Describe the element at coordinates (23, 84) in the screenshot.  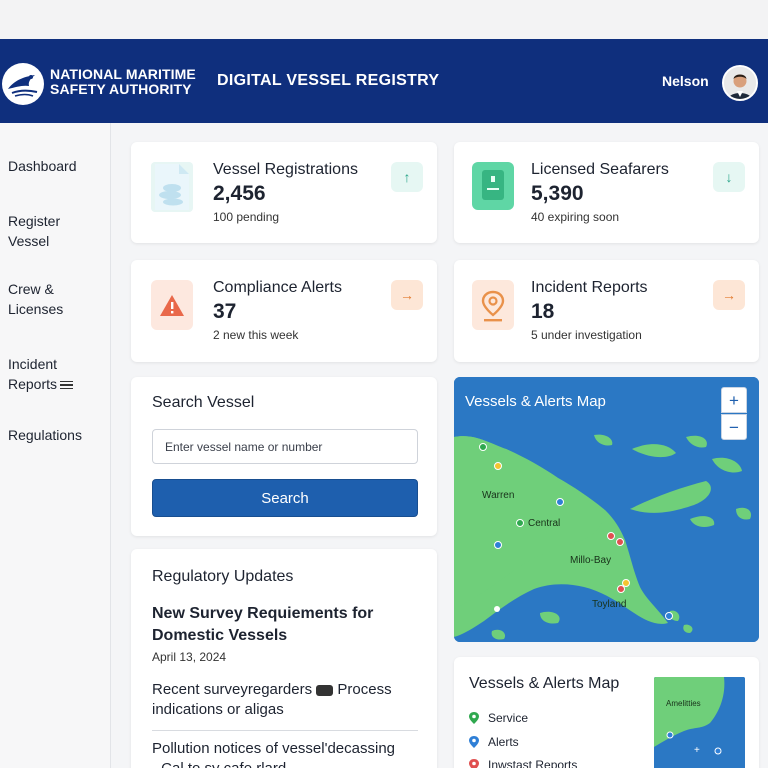
I see `authority-logo-icon` at that location.